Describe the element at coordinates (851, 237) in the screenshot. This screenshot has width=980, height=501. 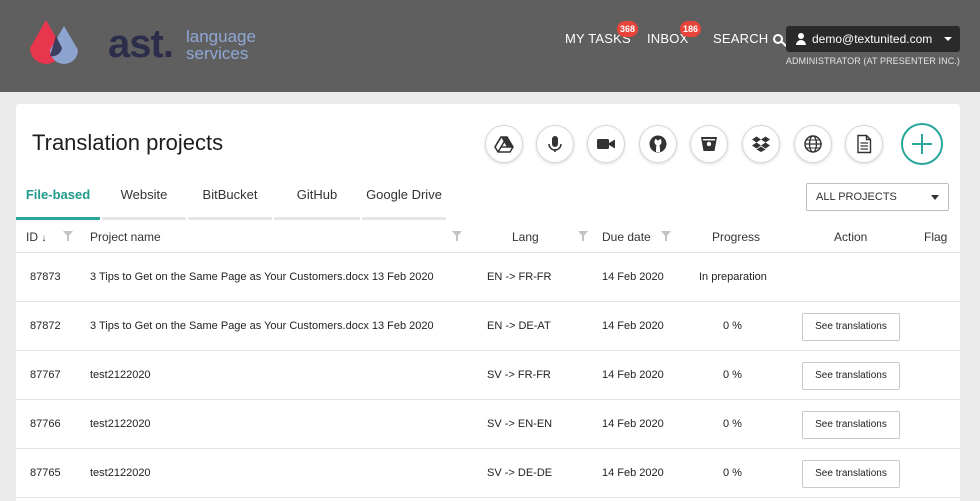
I see `column-header-action: Action` at that location.